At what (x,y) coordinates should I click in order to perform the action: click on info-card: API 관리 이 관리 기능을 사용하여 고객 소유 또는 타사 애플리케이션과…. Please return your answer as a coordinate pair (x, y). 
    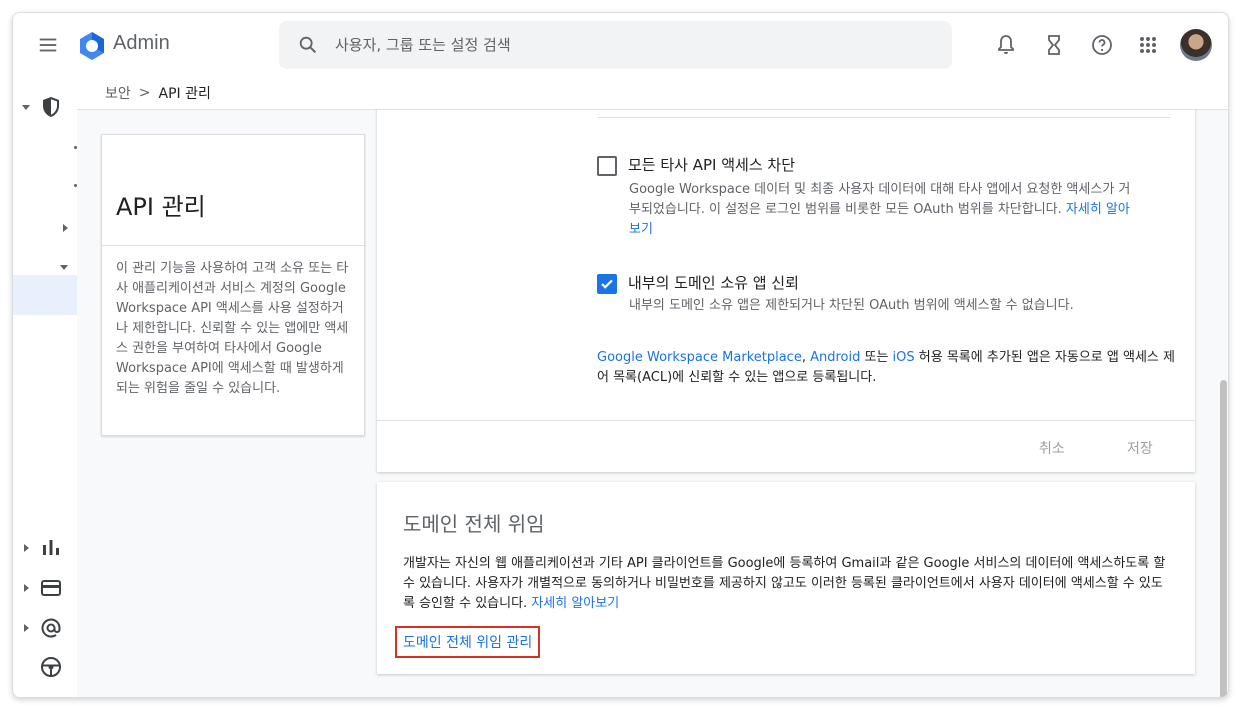
    Looking at the image, I should click on (233, 285).